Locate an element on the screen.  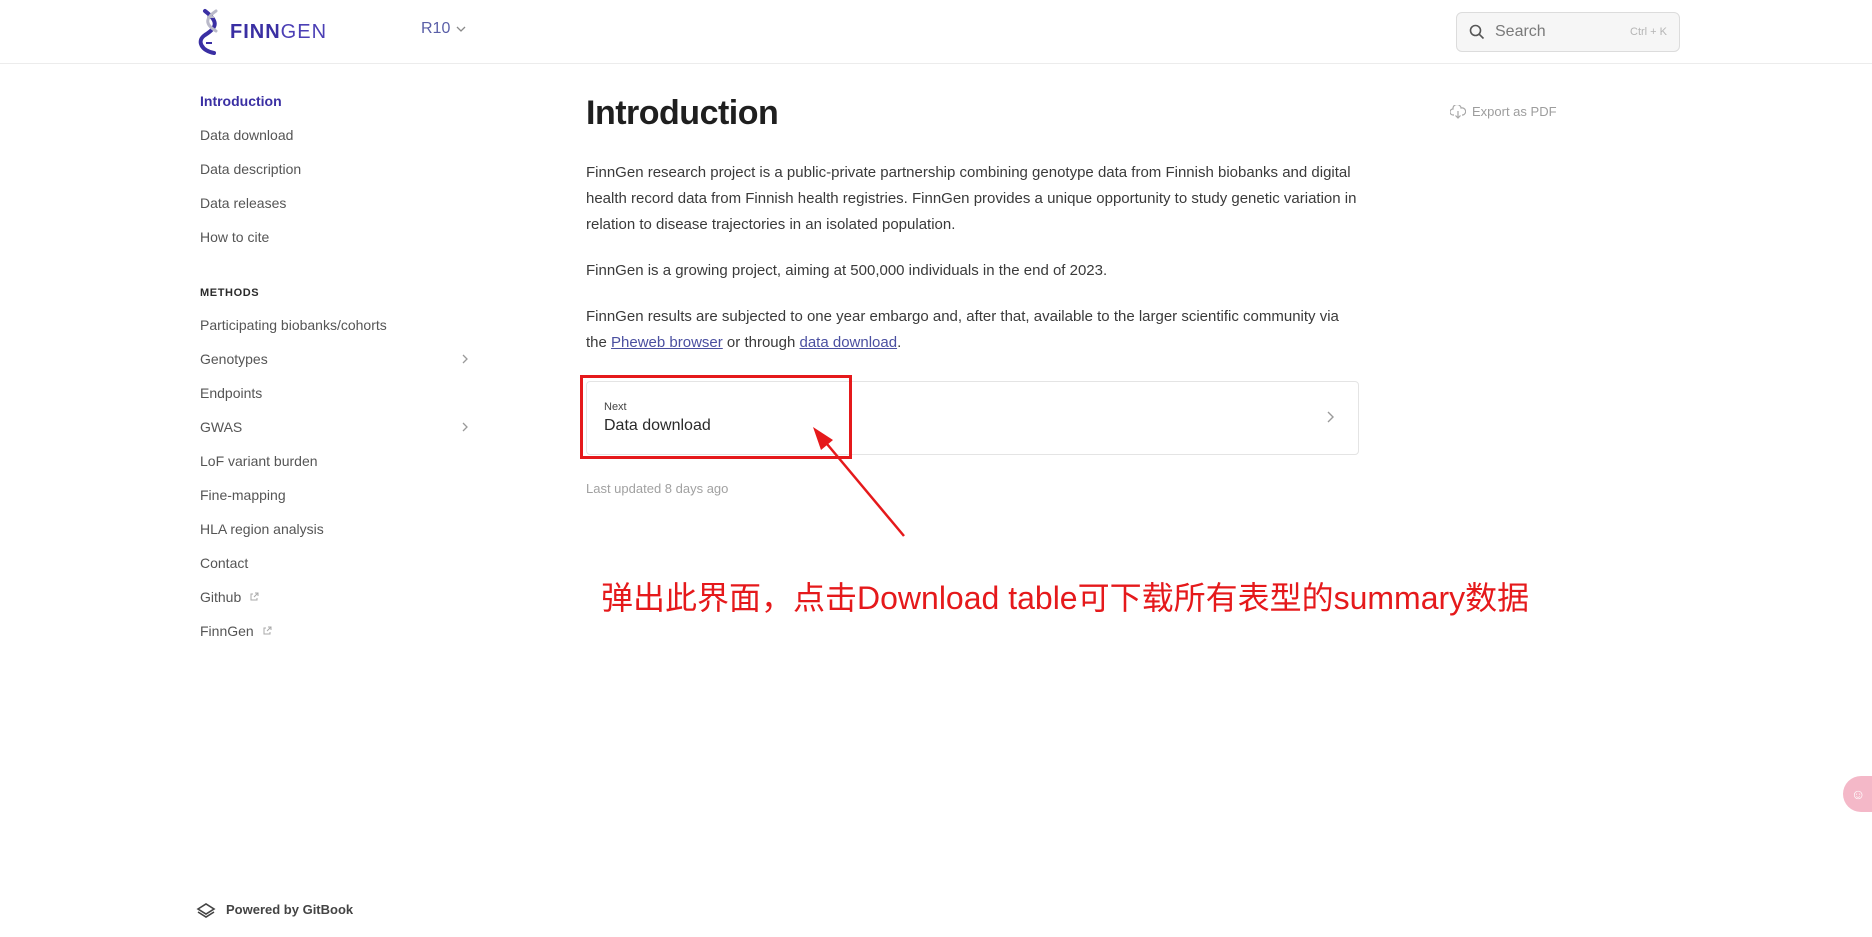
dna-helix-icon is located at coordinates (208, 32).